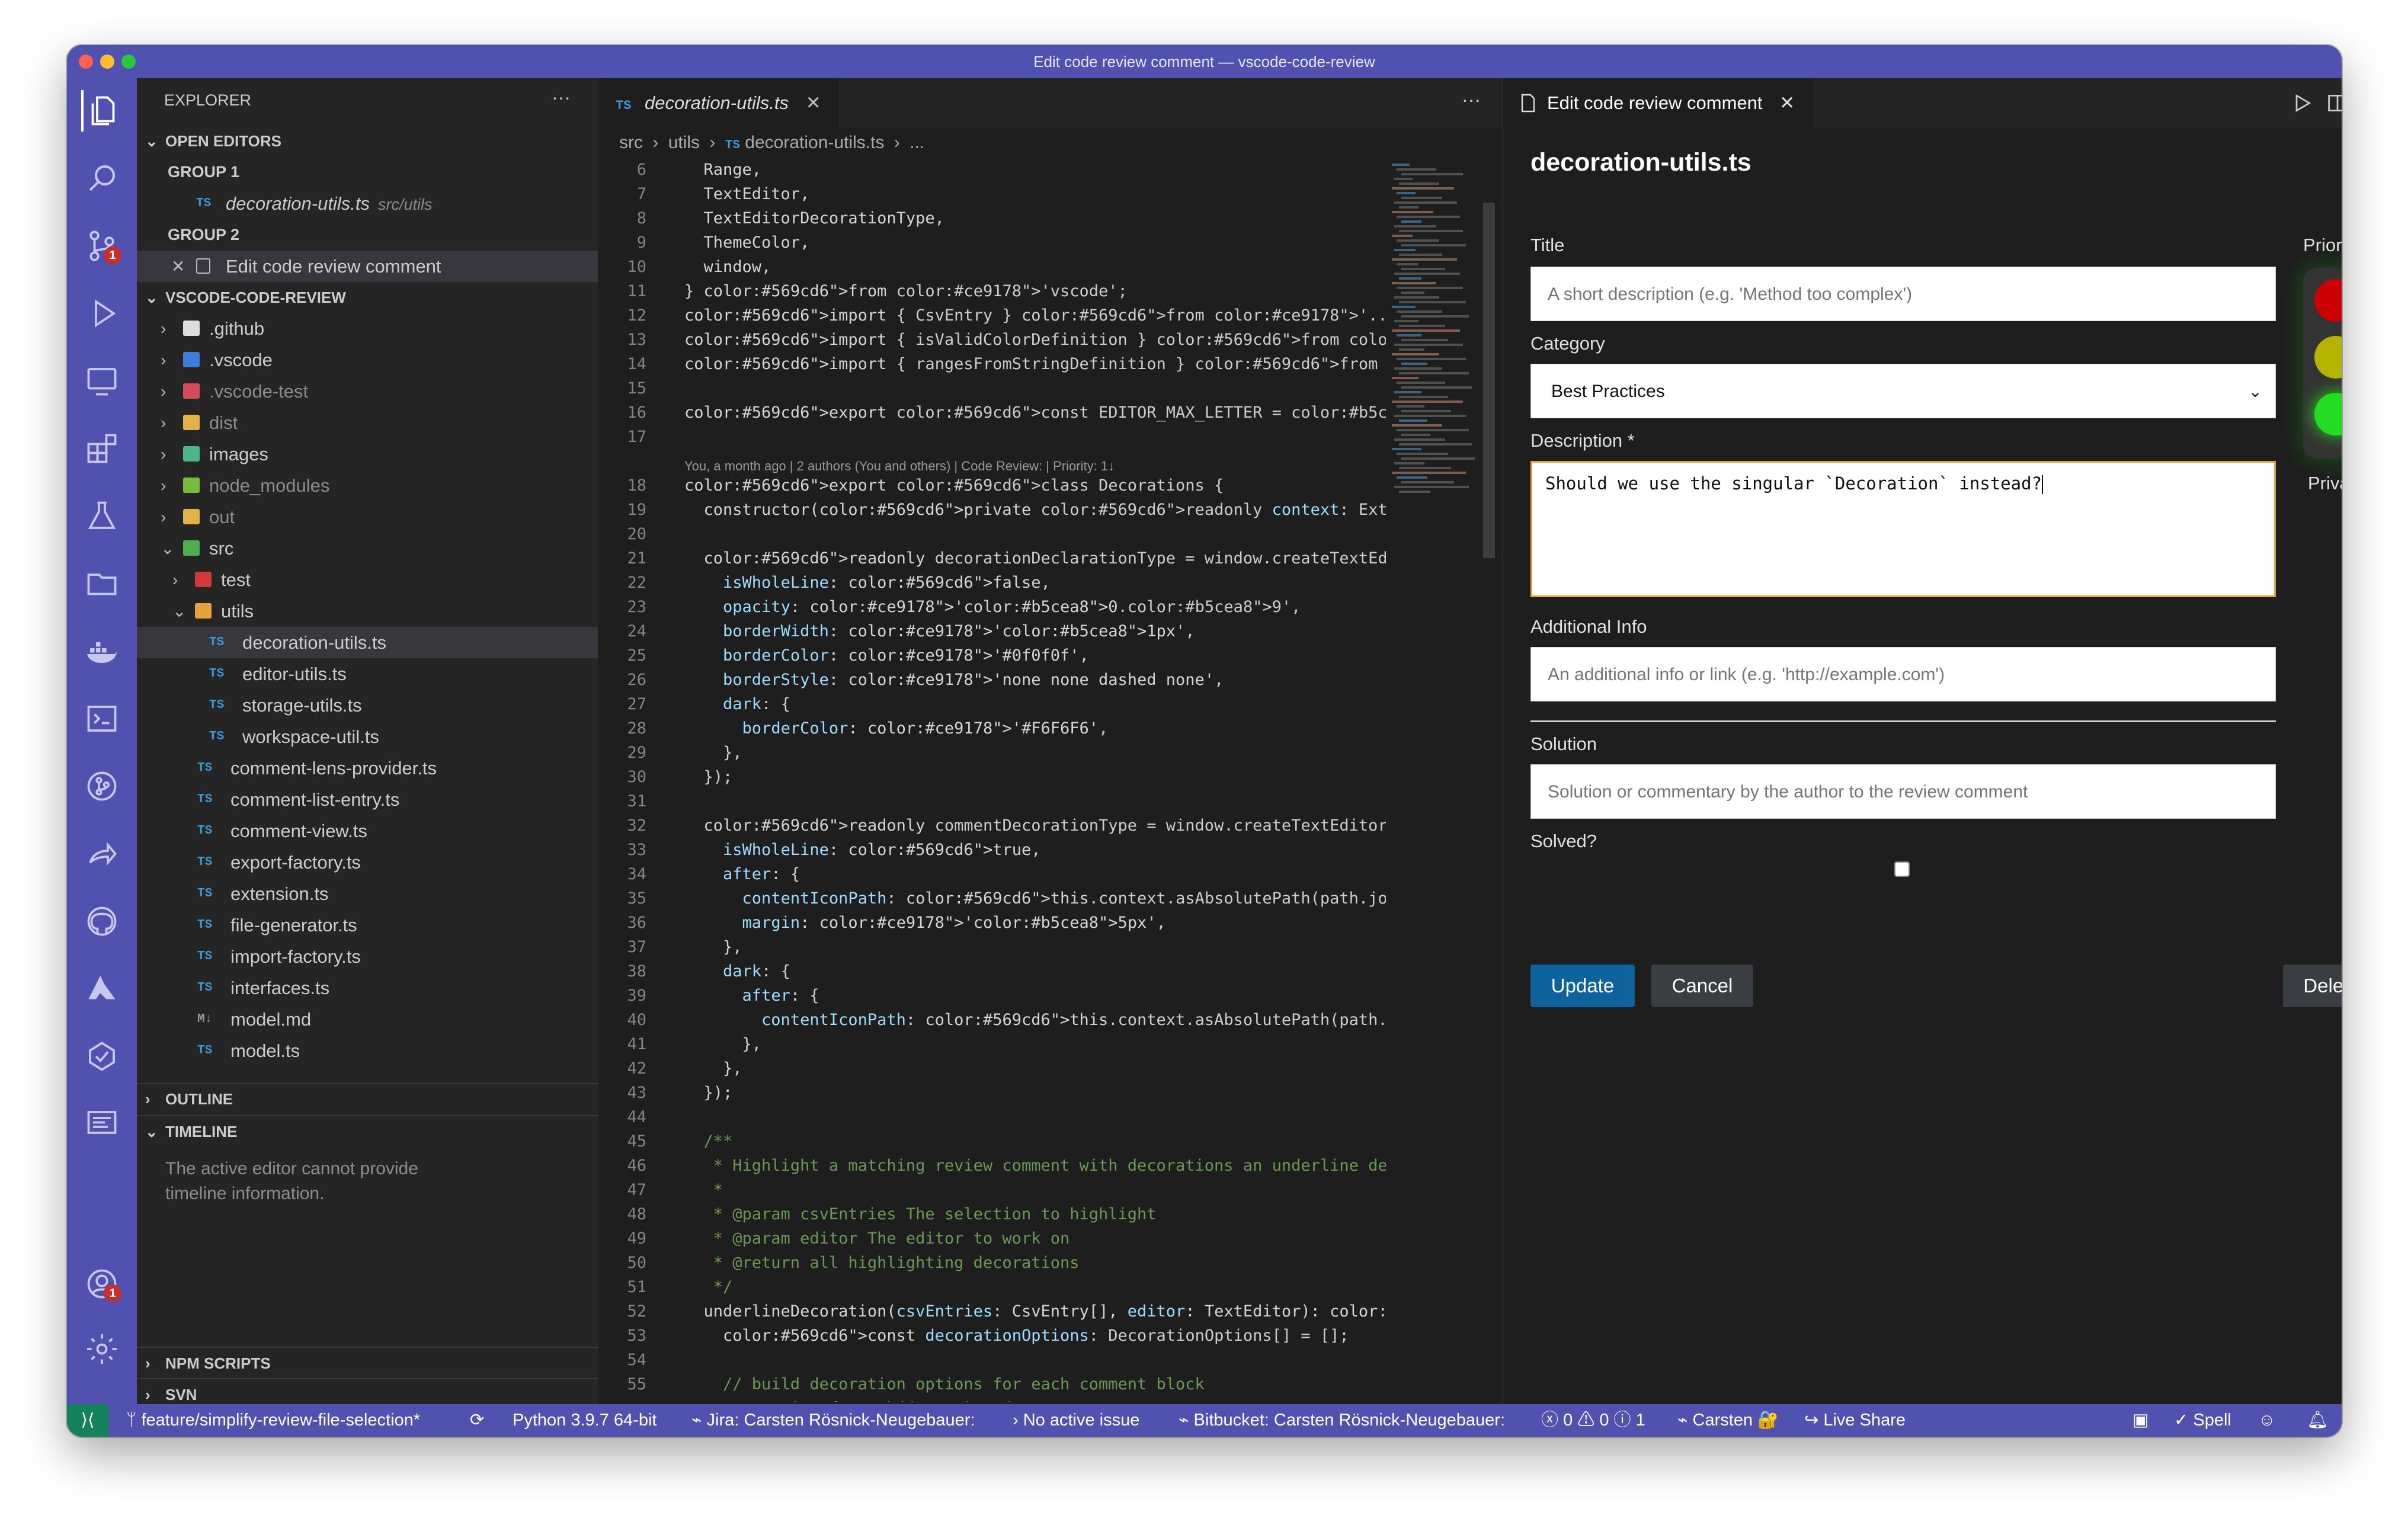  Describe the element at coordinates (367, 1099) in the screenshot. I see `outline-header: › OUTLINE` at that location.